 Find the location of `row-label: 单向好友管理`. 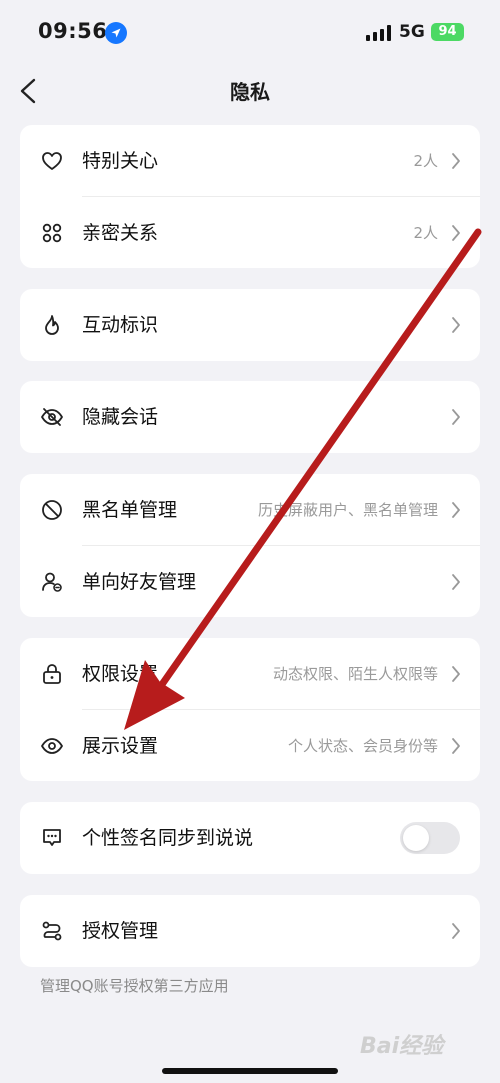

row-label: 单向好友管理 is located at coordinates (139, 582).